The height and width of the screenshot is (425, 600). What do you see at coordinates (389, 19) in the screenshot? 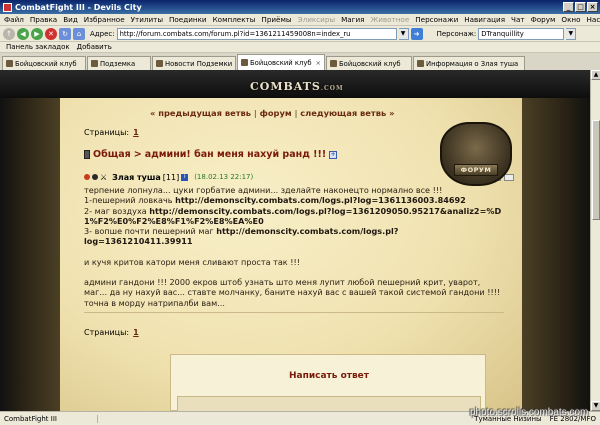
I see `menu-pet: Животное` at bounding box center [389, 19].